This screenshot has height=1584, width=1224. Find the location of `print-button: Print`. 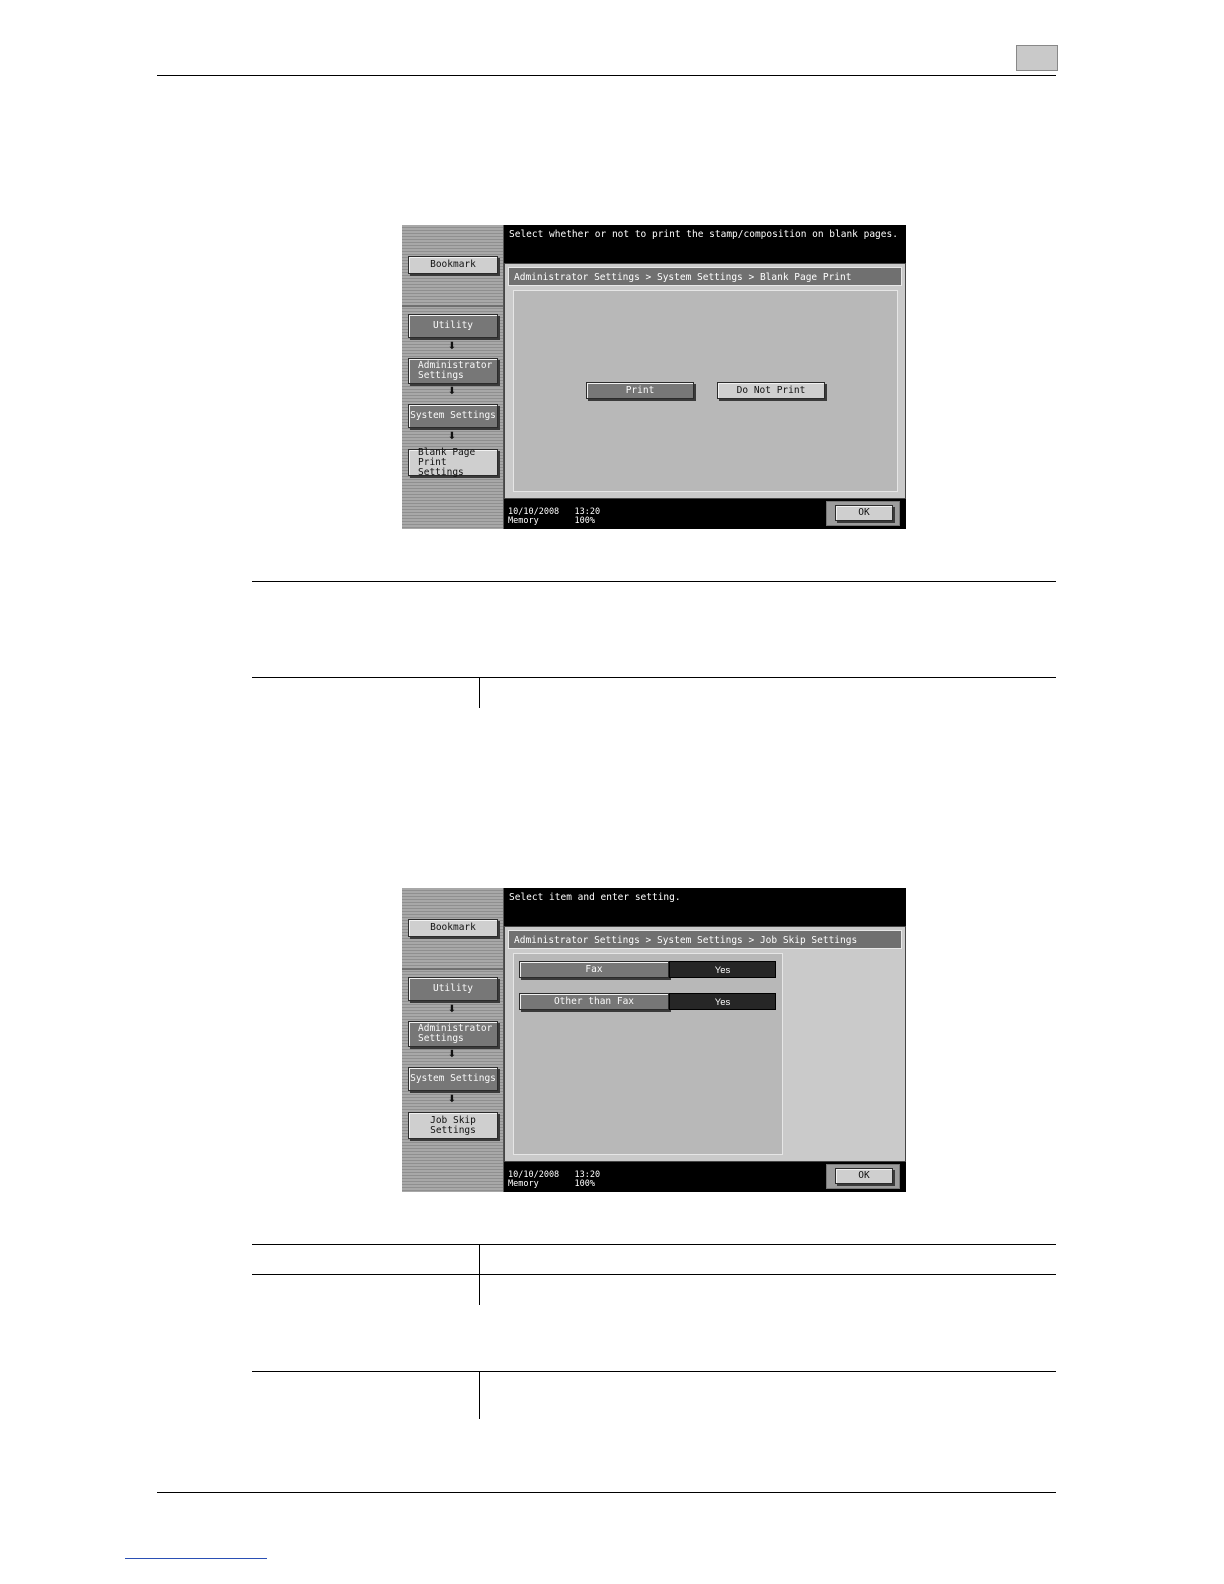

print-button: Print is located at coordinates (640, 390).